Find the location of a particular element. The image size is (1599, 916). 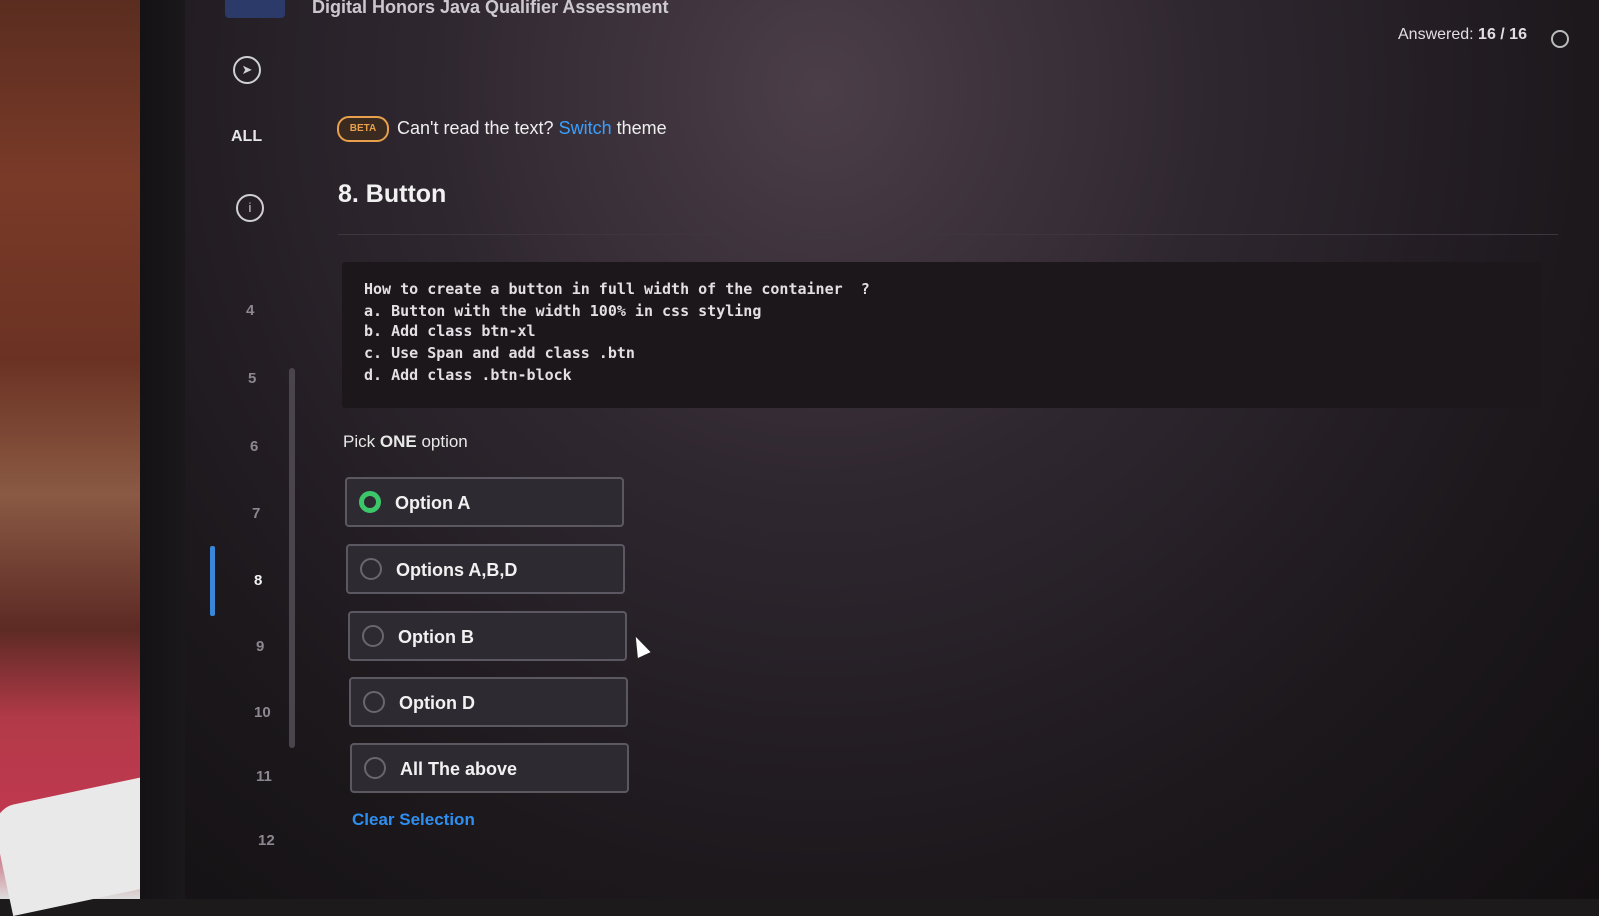

question-line: c. Use Span and add class .btn is located at coordinates (499, 353).